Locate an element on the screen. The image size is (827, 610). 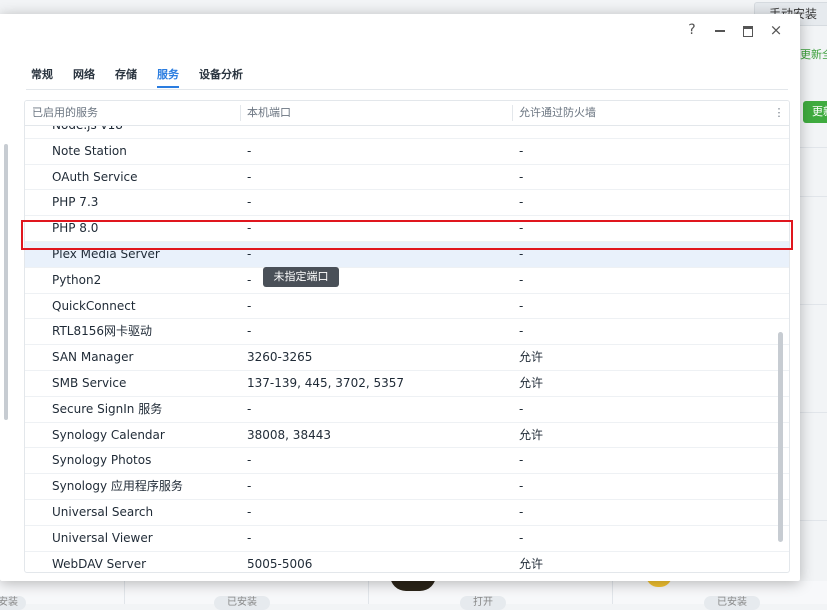
close-button: × is located at coordinates (776, 30).